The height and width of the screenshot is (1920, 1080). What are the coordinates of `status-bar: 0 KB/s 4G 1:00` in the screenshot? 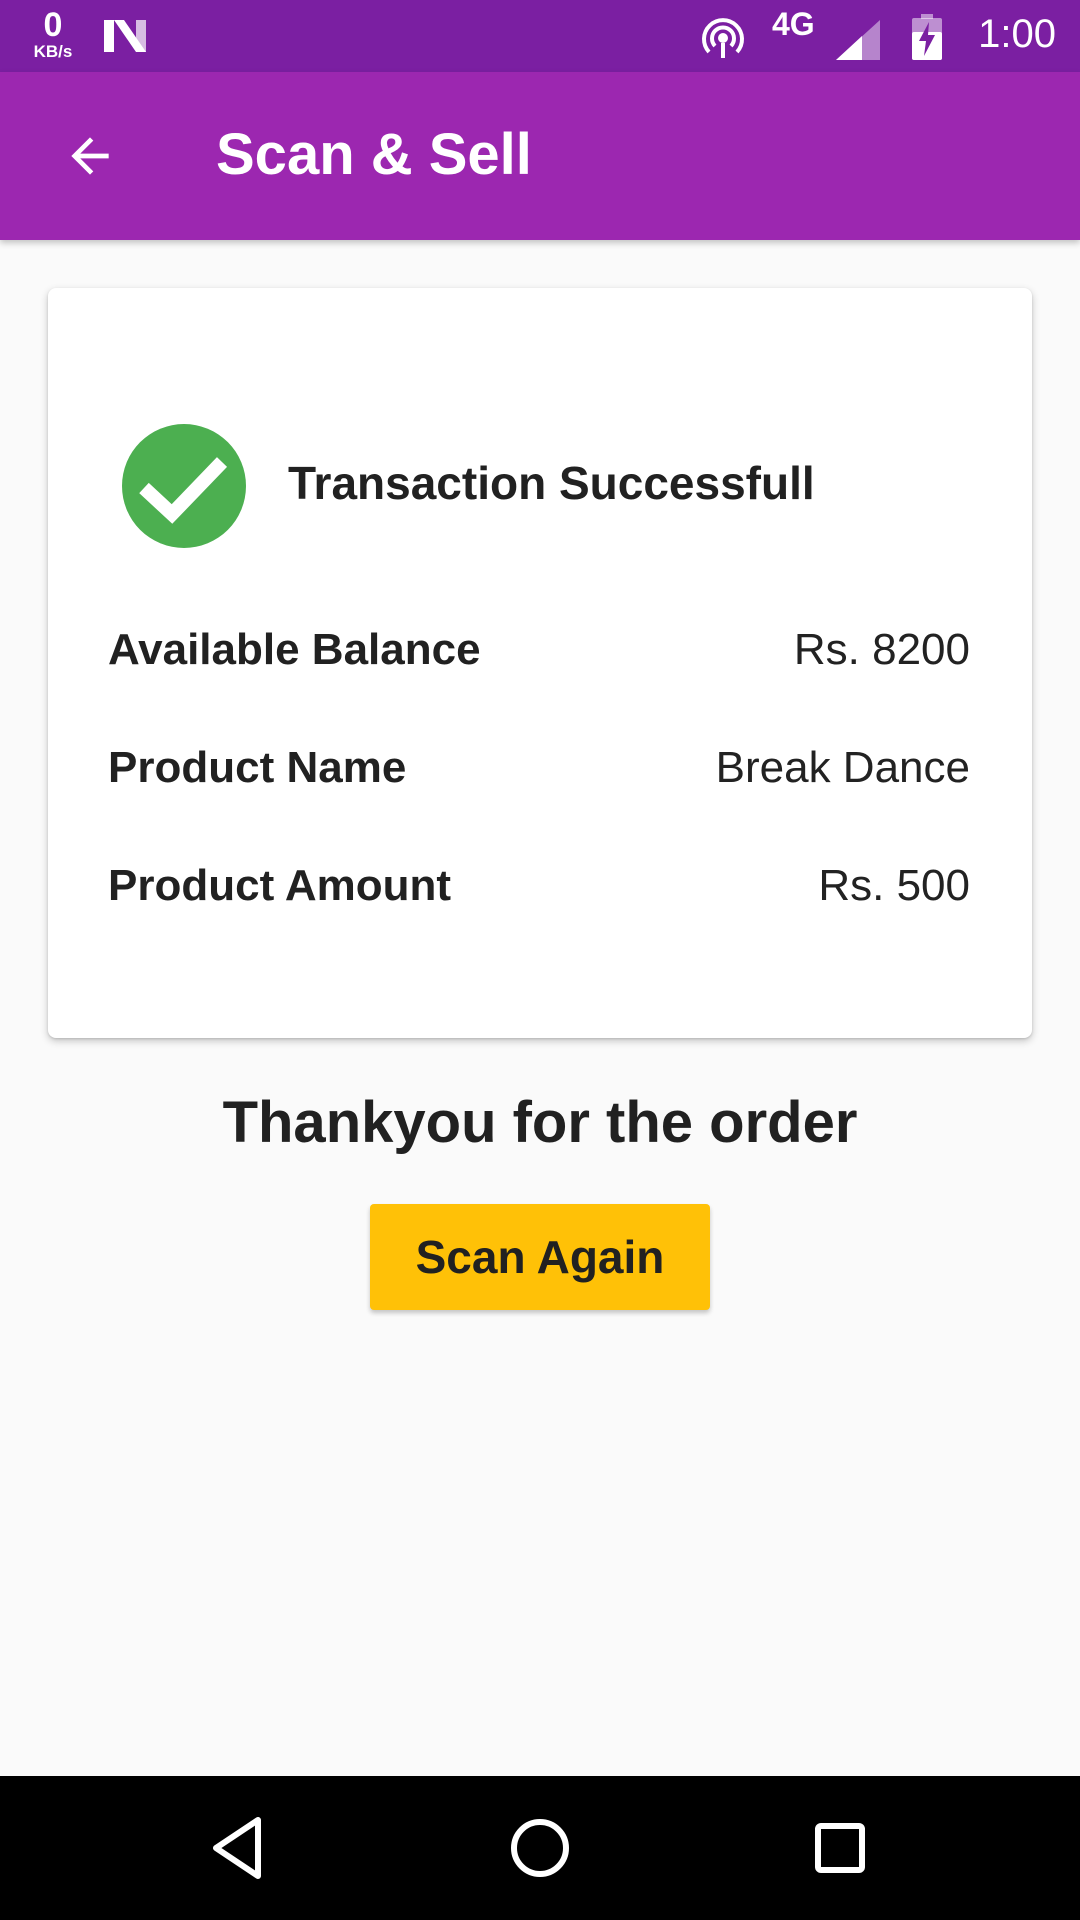 It's located at (540, 36).